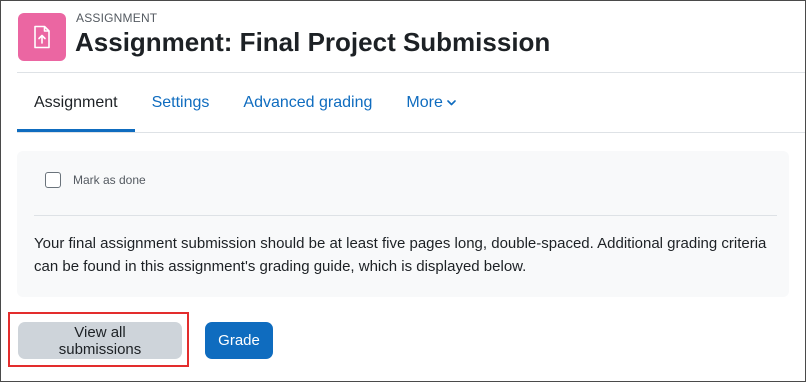 The image size is (806, 382). I want to click on grade-button: Grade, so click(239, 340).